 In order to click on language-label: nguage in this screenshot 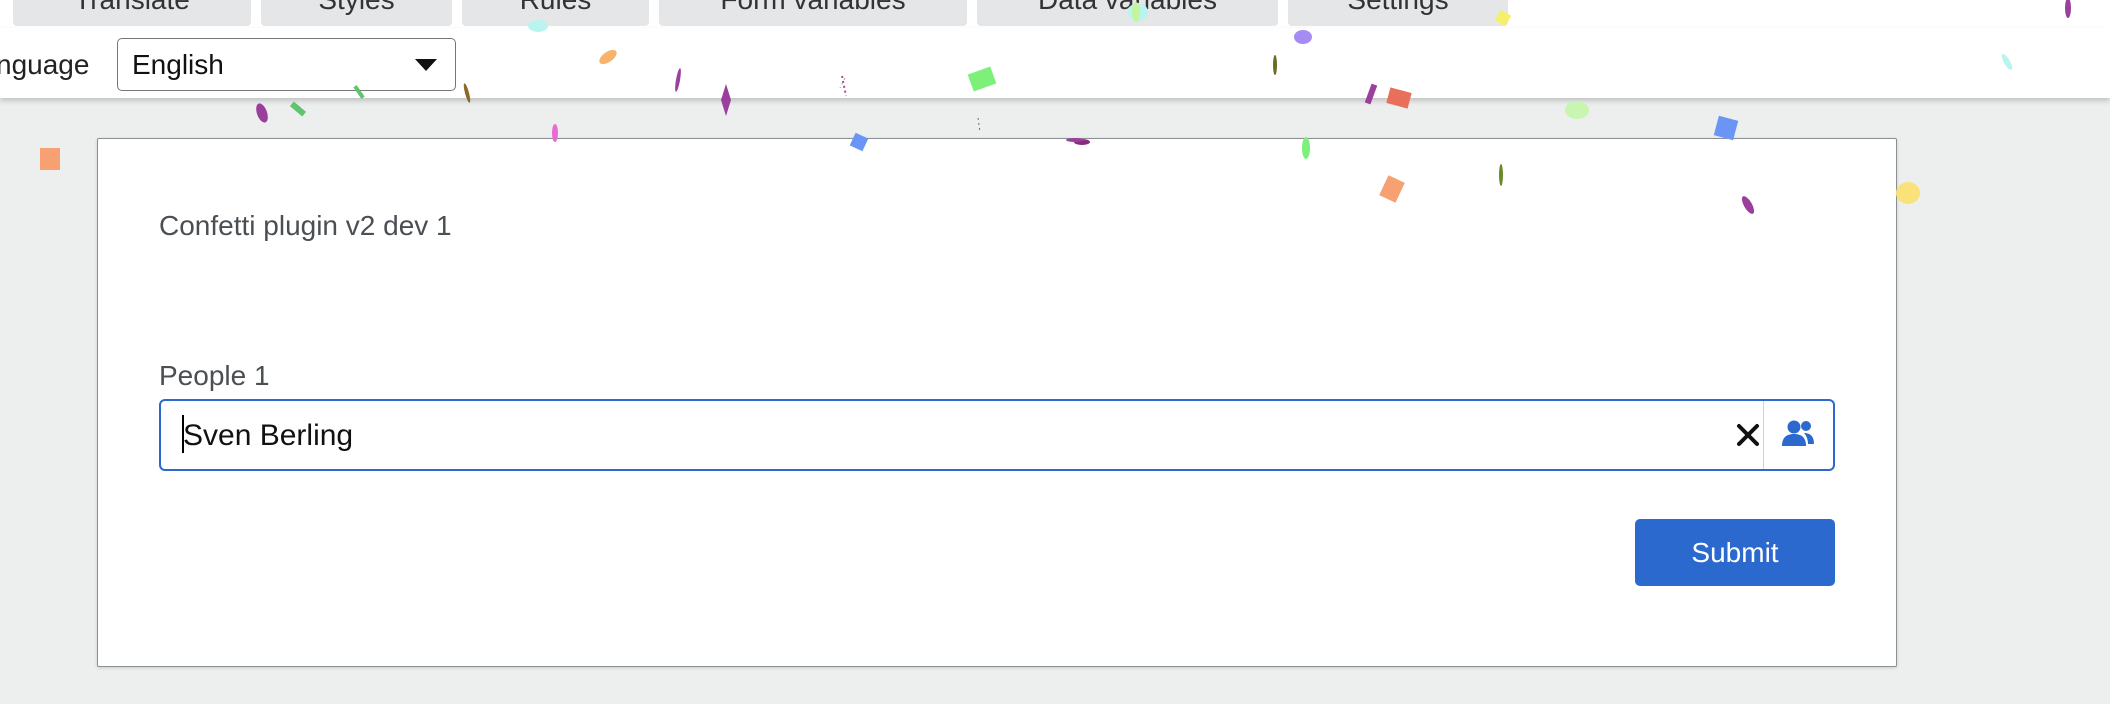, I will do `click(45, 64)`.